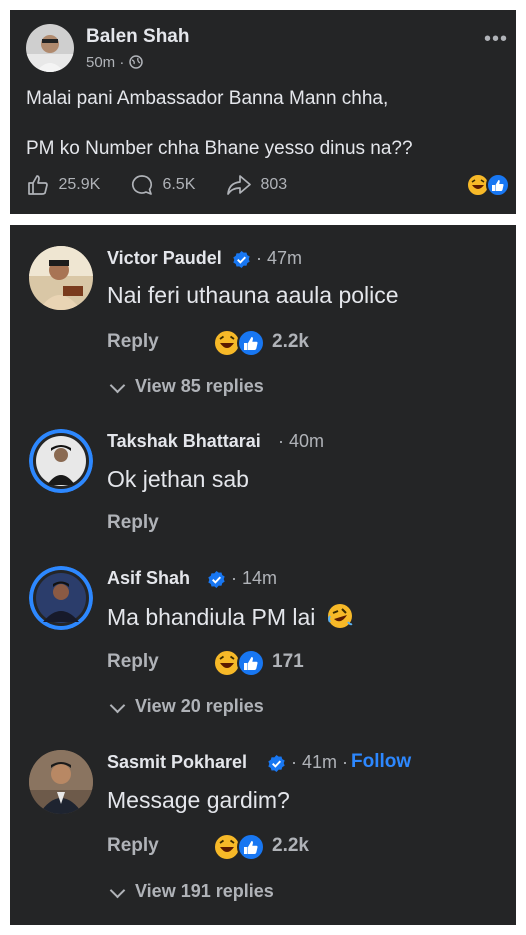 The height and width of the screenshot is (935, 526). What do you see at coordinates (137, 37) in the screenshot?
I see `post-author-name: Balen Shah` at bounding box center [137, 37].